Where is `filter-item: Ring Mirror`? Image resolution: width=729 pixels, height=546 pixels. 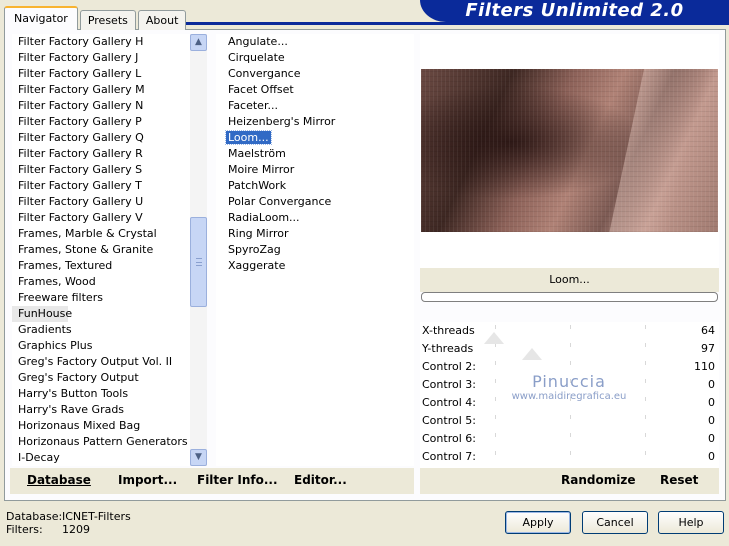
filter-item: Ring Mirror is located at coordinates (315, 234).